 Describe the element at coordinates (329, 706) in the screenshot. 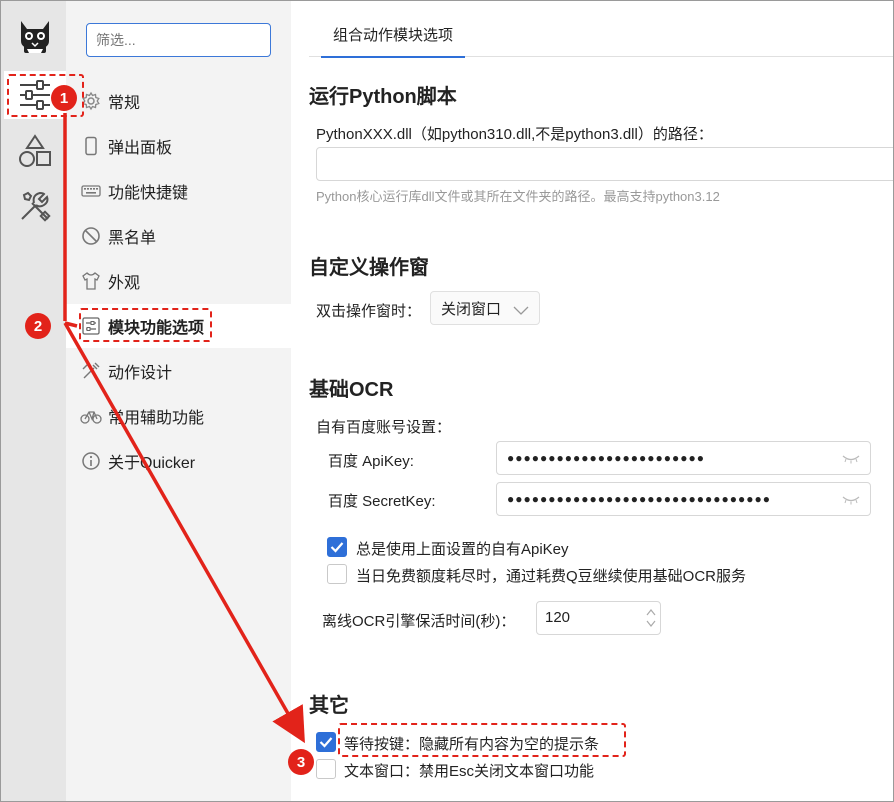

I see `section-title-other: 其它` at that location.